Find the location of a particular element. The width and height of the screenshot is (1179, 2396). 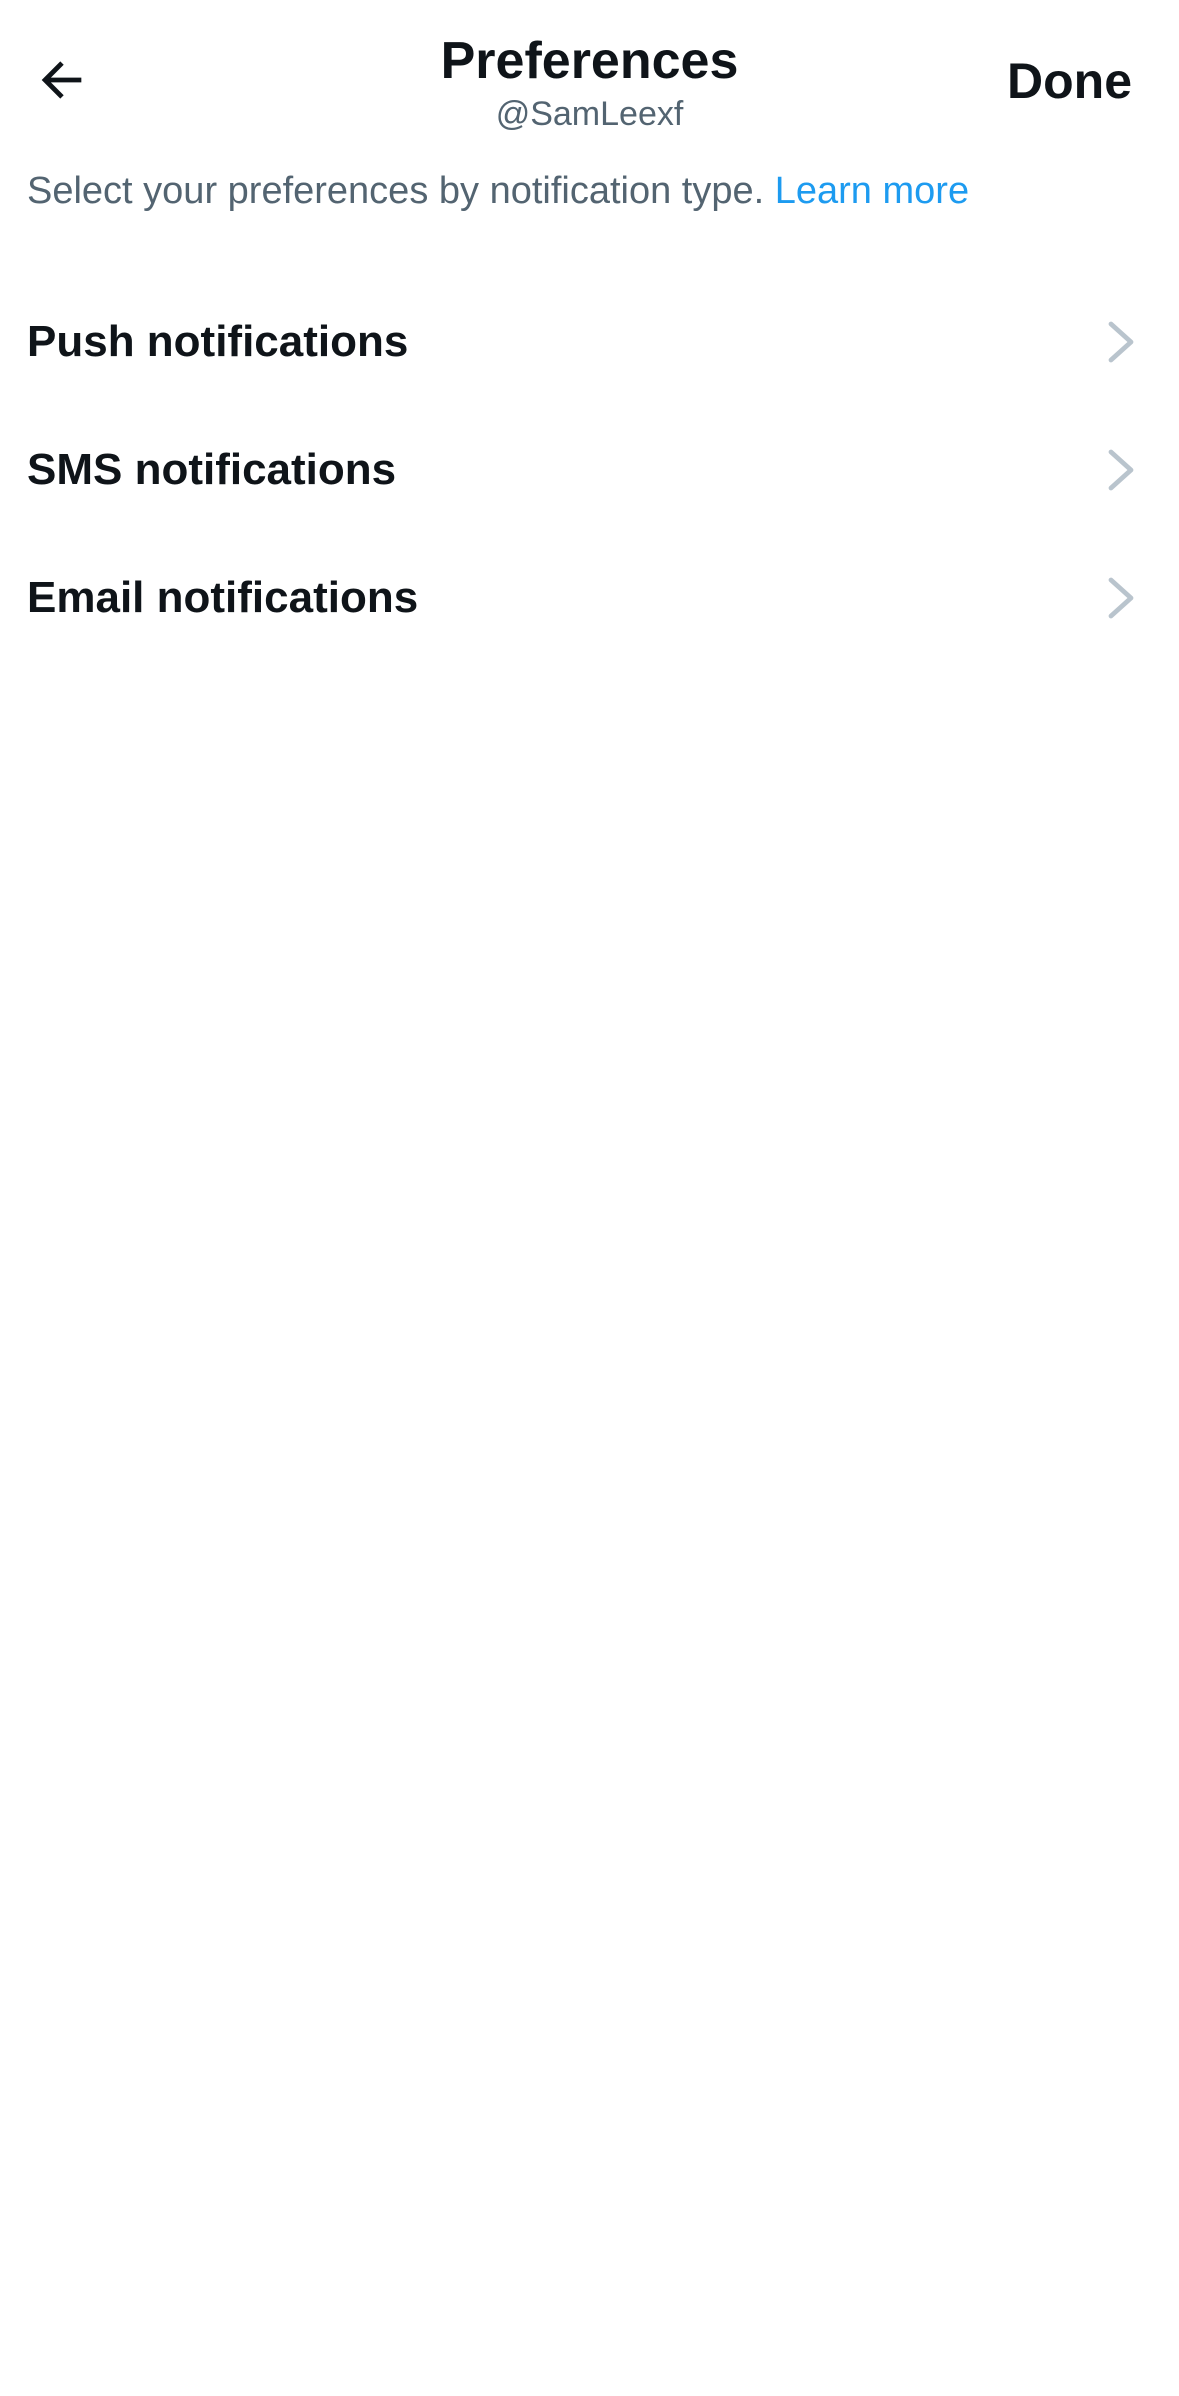

list-item-label: Push notifications is located at coordinates (218, 341).